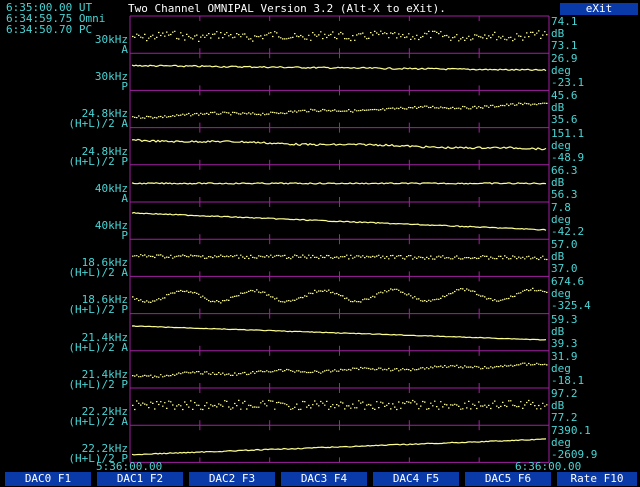  Describe the element at coordinates (564, 170) in the screenshot. I see `scale-top: 66.3` at that location.